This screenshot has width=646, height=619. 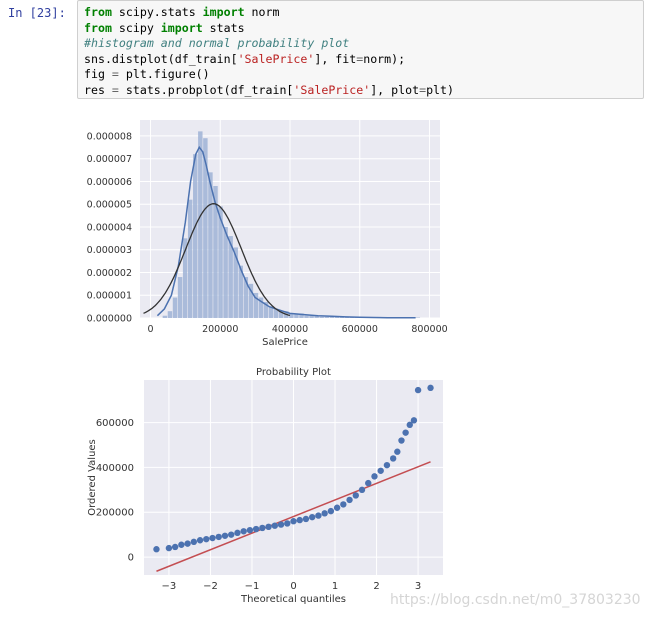 I want to click on code-line: from scipy.stats import norm, so click(x=360, y=13).